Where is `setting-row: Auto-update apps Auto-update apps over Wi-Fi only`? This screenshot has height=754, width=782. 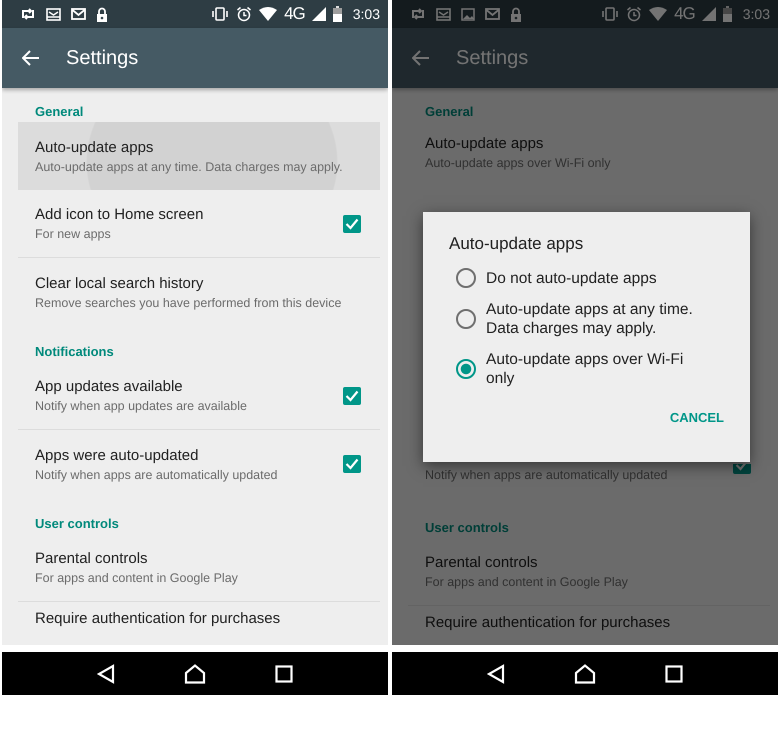
setting-row: Auto-update apps Auto-update apps over Wi-Fi only is located at coordinates (589, 152).